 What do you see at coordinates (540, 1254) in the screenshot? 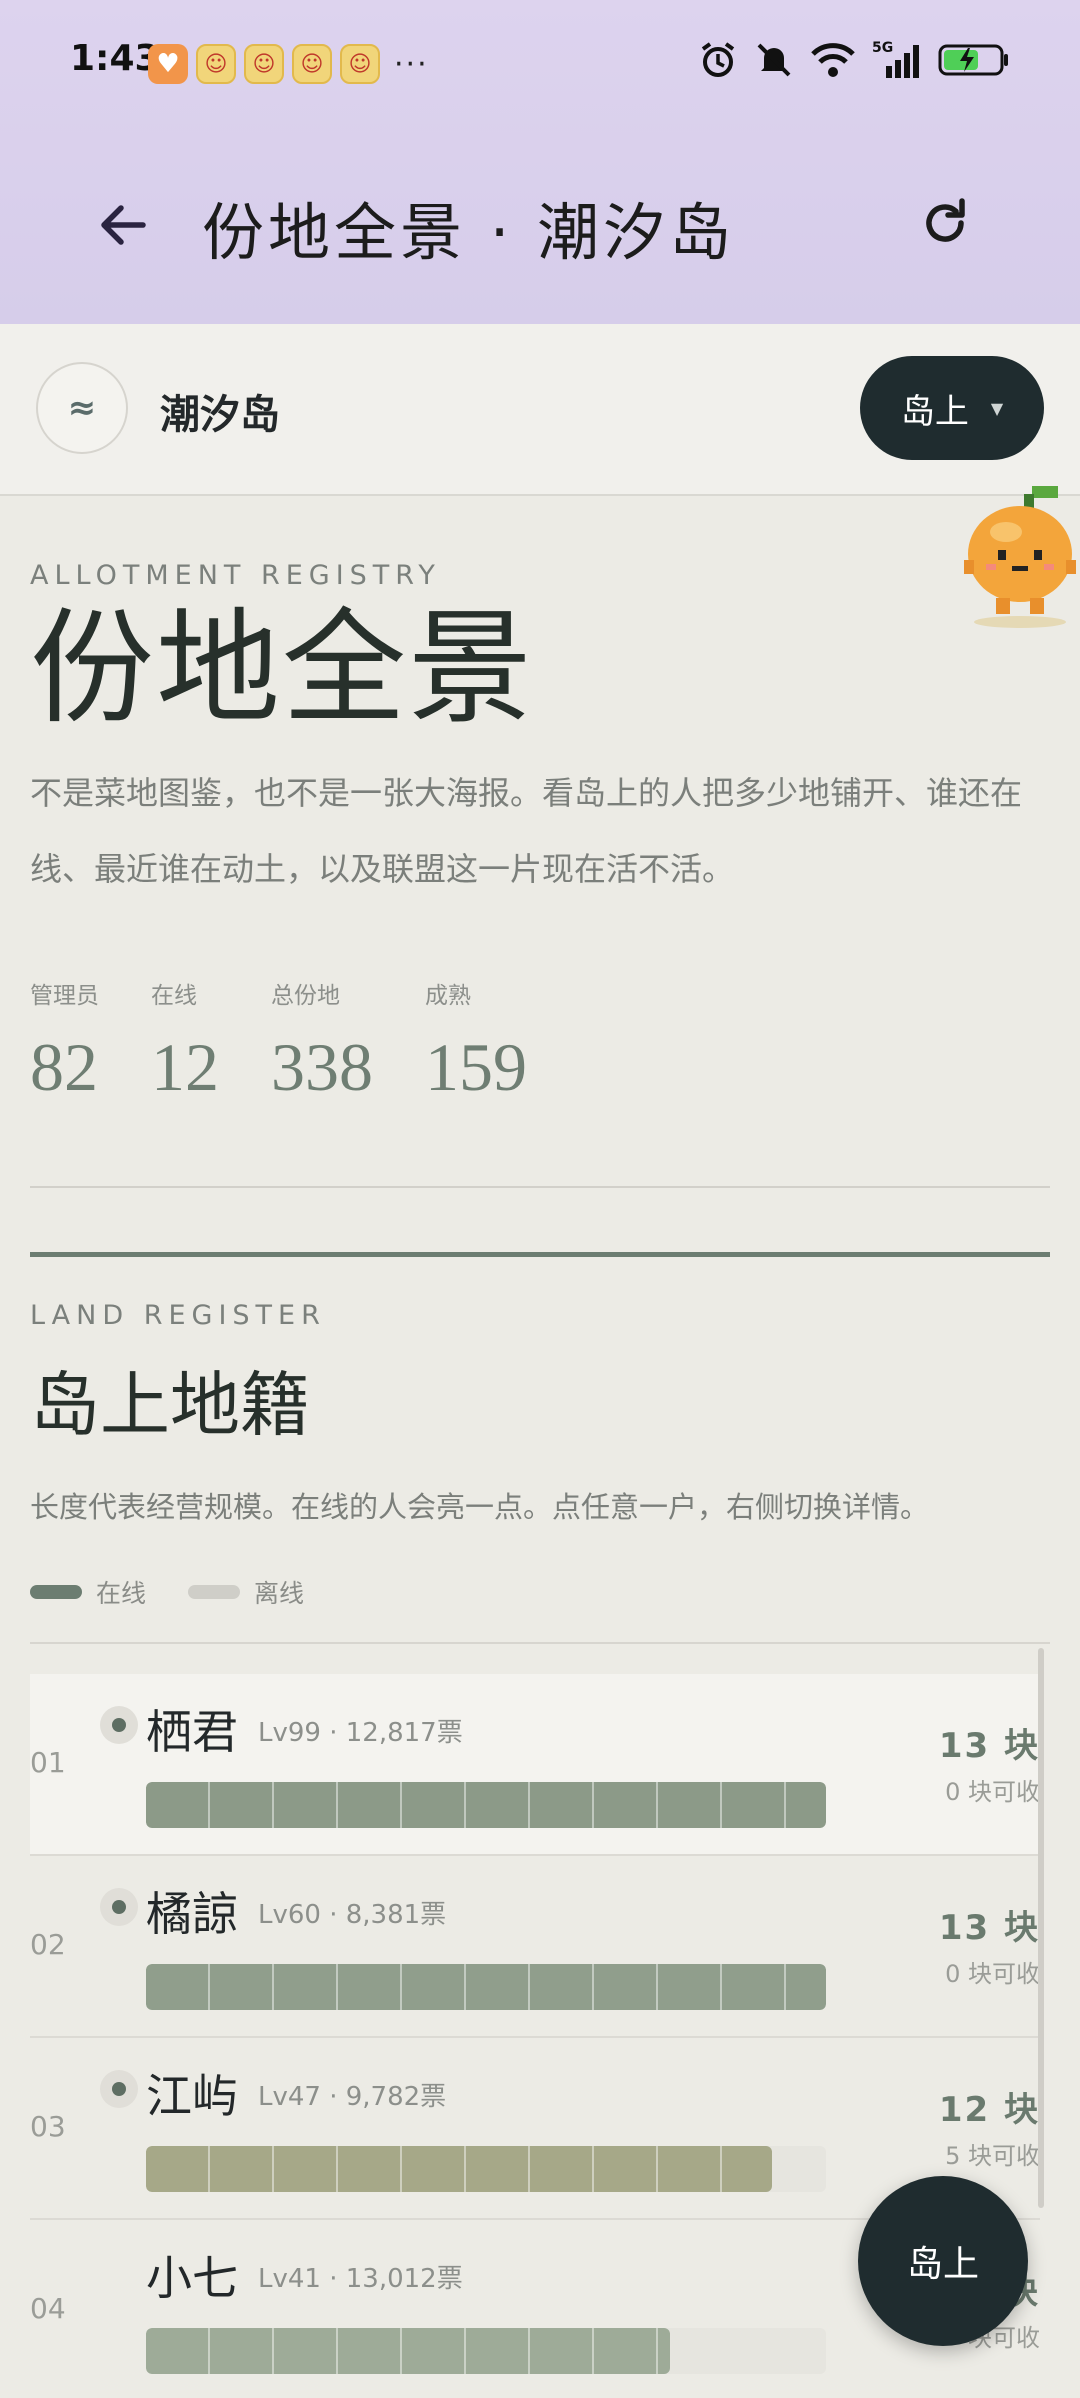
I see `section-divider` at bounding box center [540, 1254].